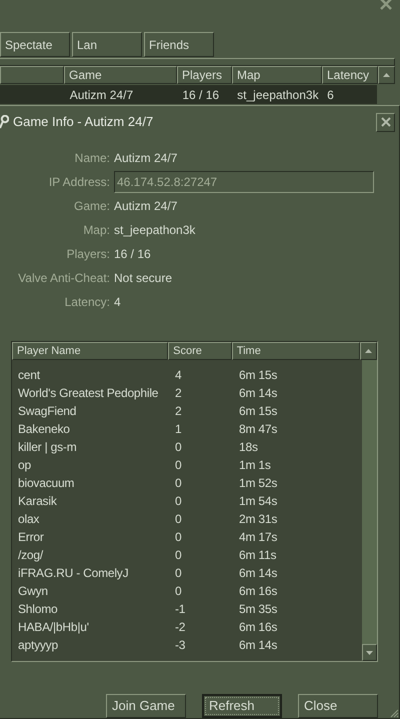  Describe the element at coordinates (53, 627) in the screenshot. I see `player-cell-text: HABA/|bHb|u'` at that location.